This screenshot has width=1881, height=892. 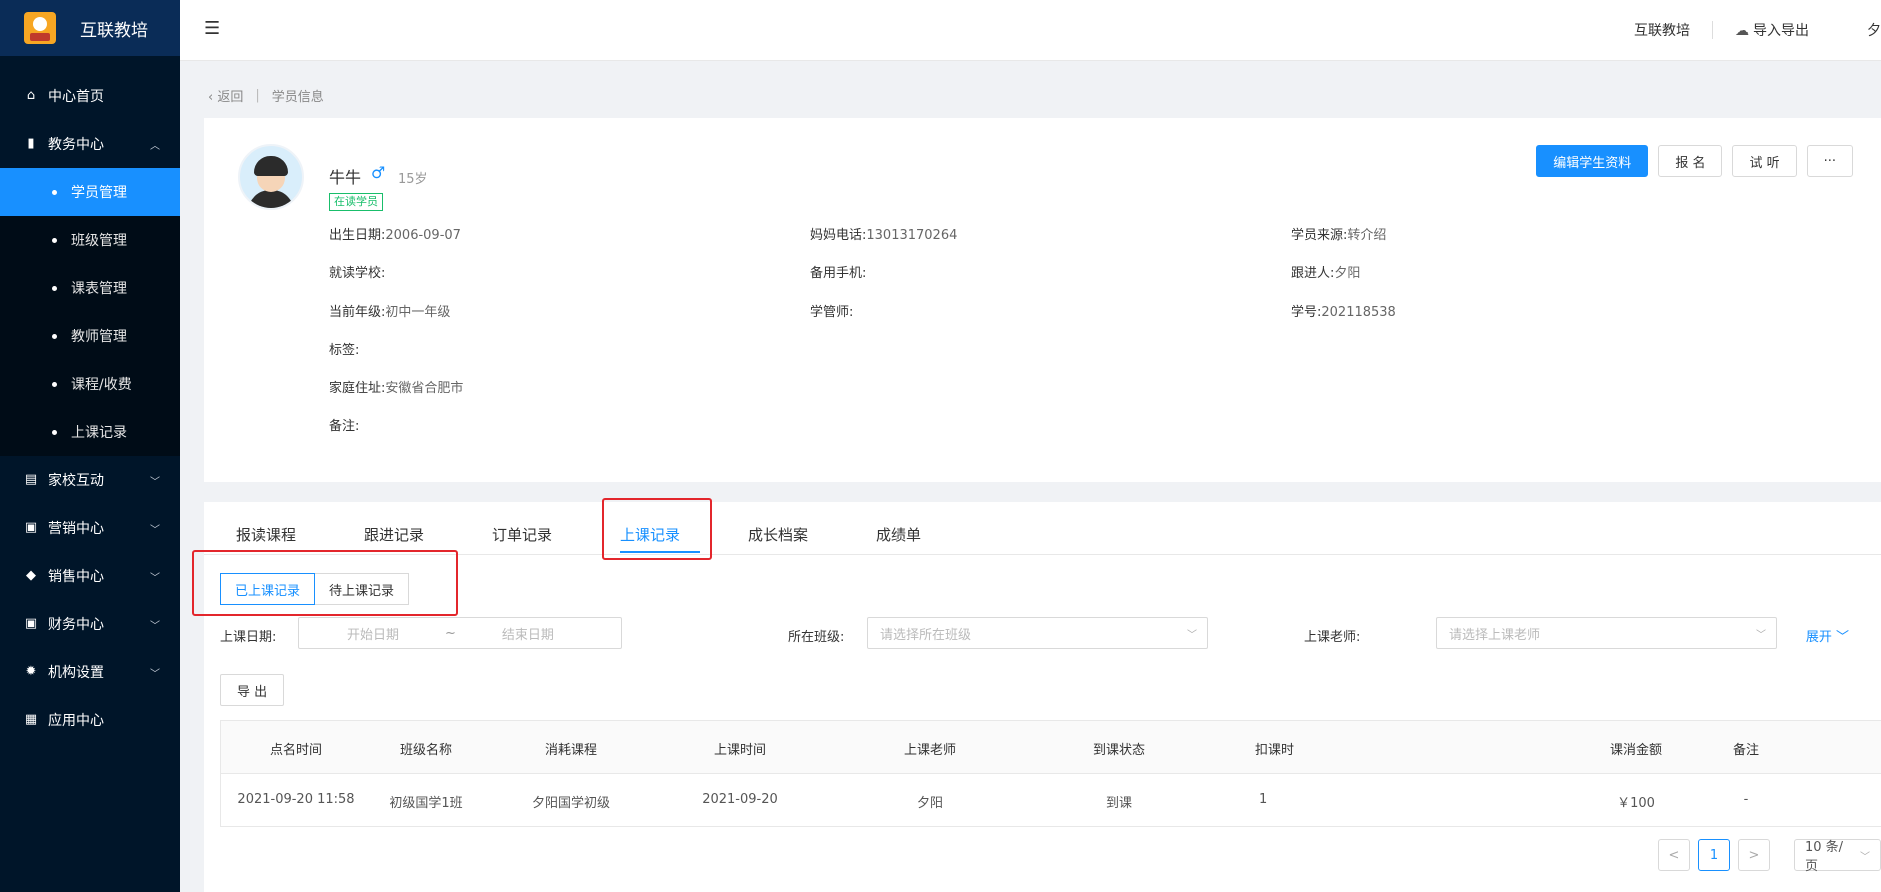 What do you see at coordinates (838, 235) in the screenshot?
I see `field-label: 妈妈电话:` at bounding box center [838, 235].